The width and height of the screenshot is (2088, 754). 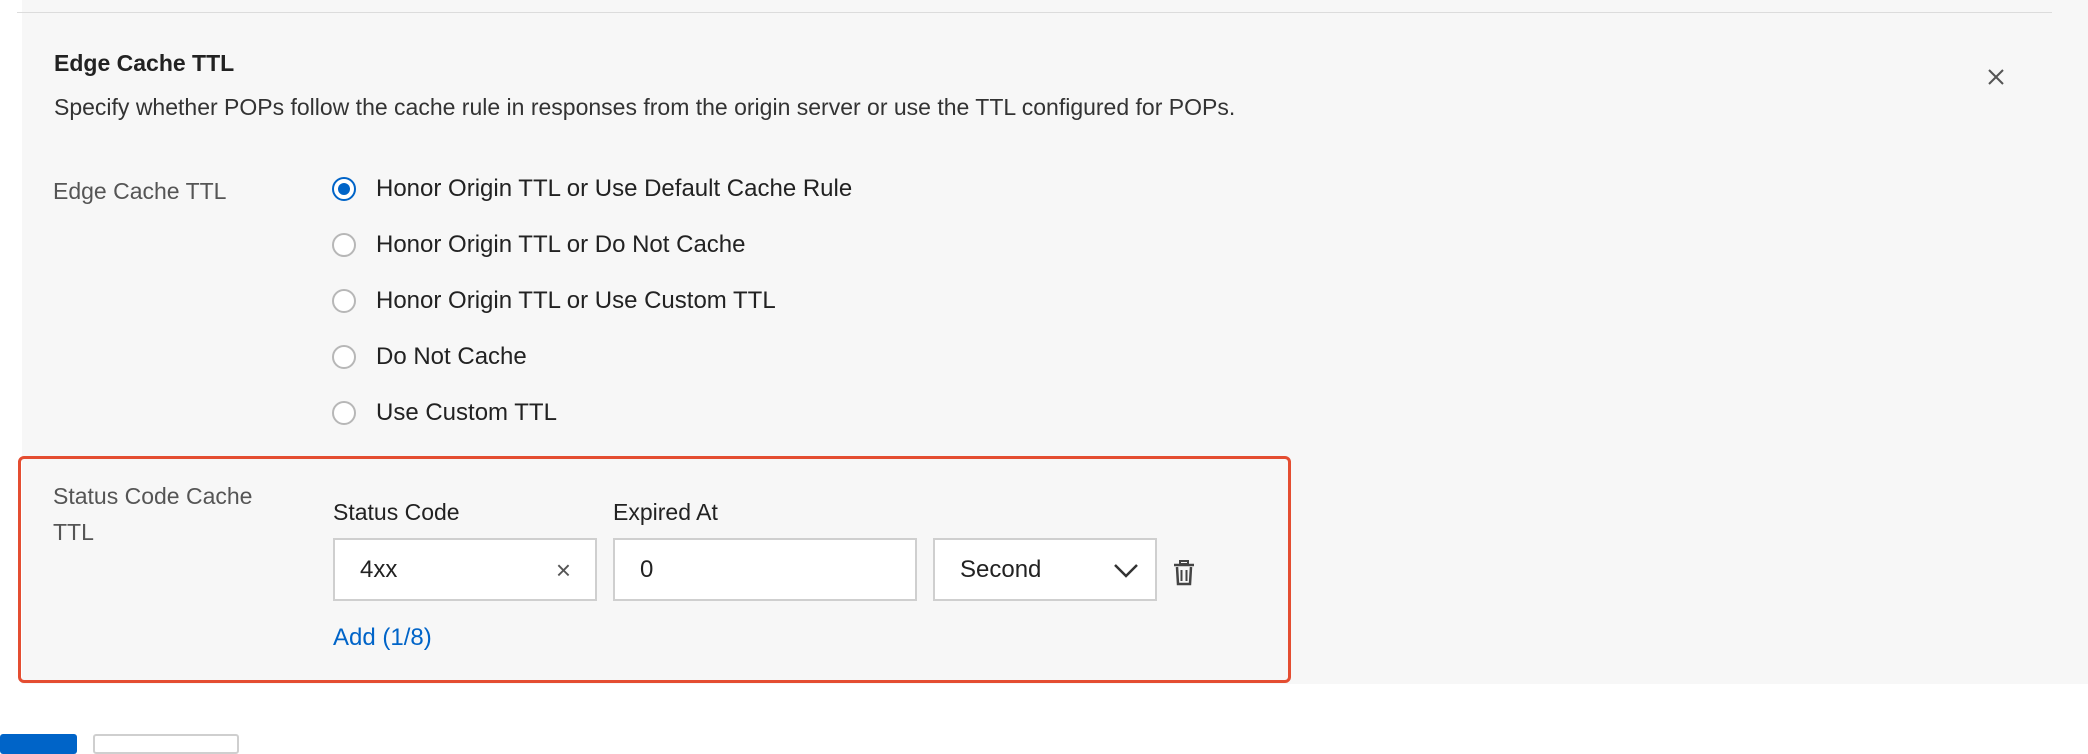 I want to click on unit-select: Second, so click(x=1045, y=569).